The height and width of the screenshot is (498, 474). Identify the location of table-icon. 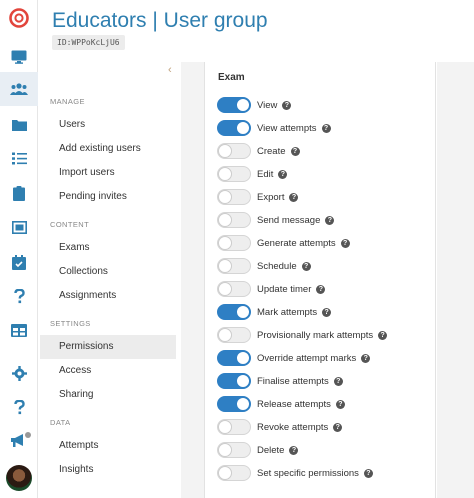
(19, 330).